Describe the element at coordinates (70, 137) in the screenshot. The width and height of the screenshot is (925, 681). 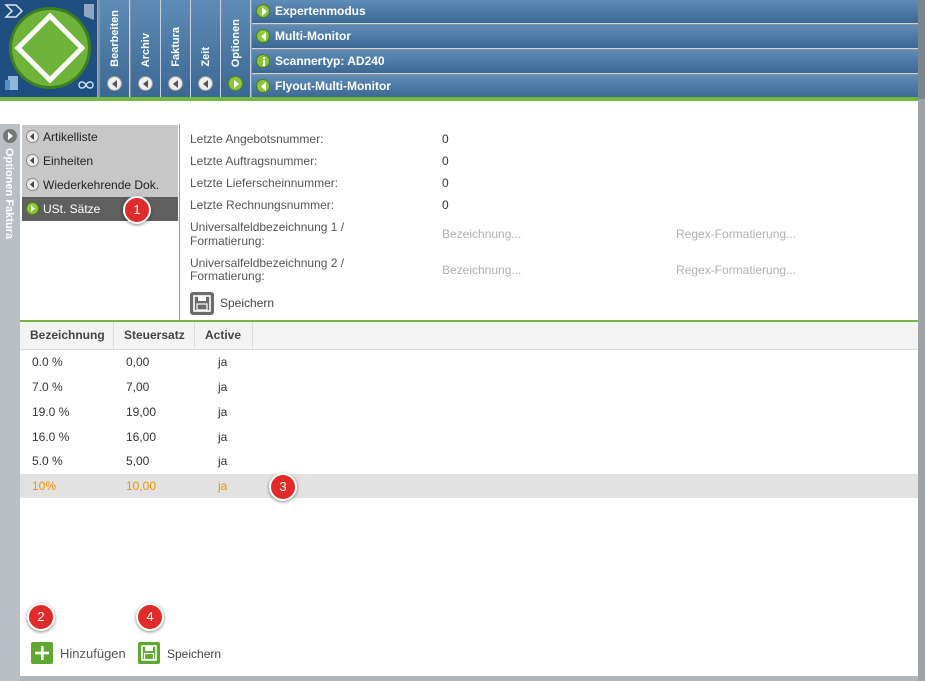
I see `settings-item-label: Artikelliste` at that location.